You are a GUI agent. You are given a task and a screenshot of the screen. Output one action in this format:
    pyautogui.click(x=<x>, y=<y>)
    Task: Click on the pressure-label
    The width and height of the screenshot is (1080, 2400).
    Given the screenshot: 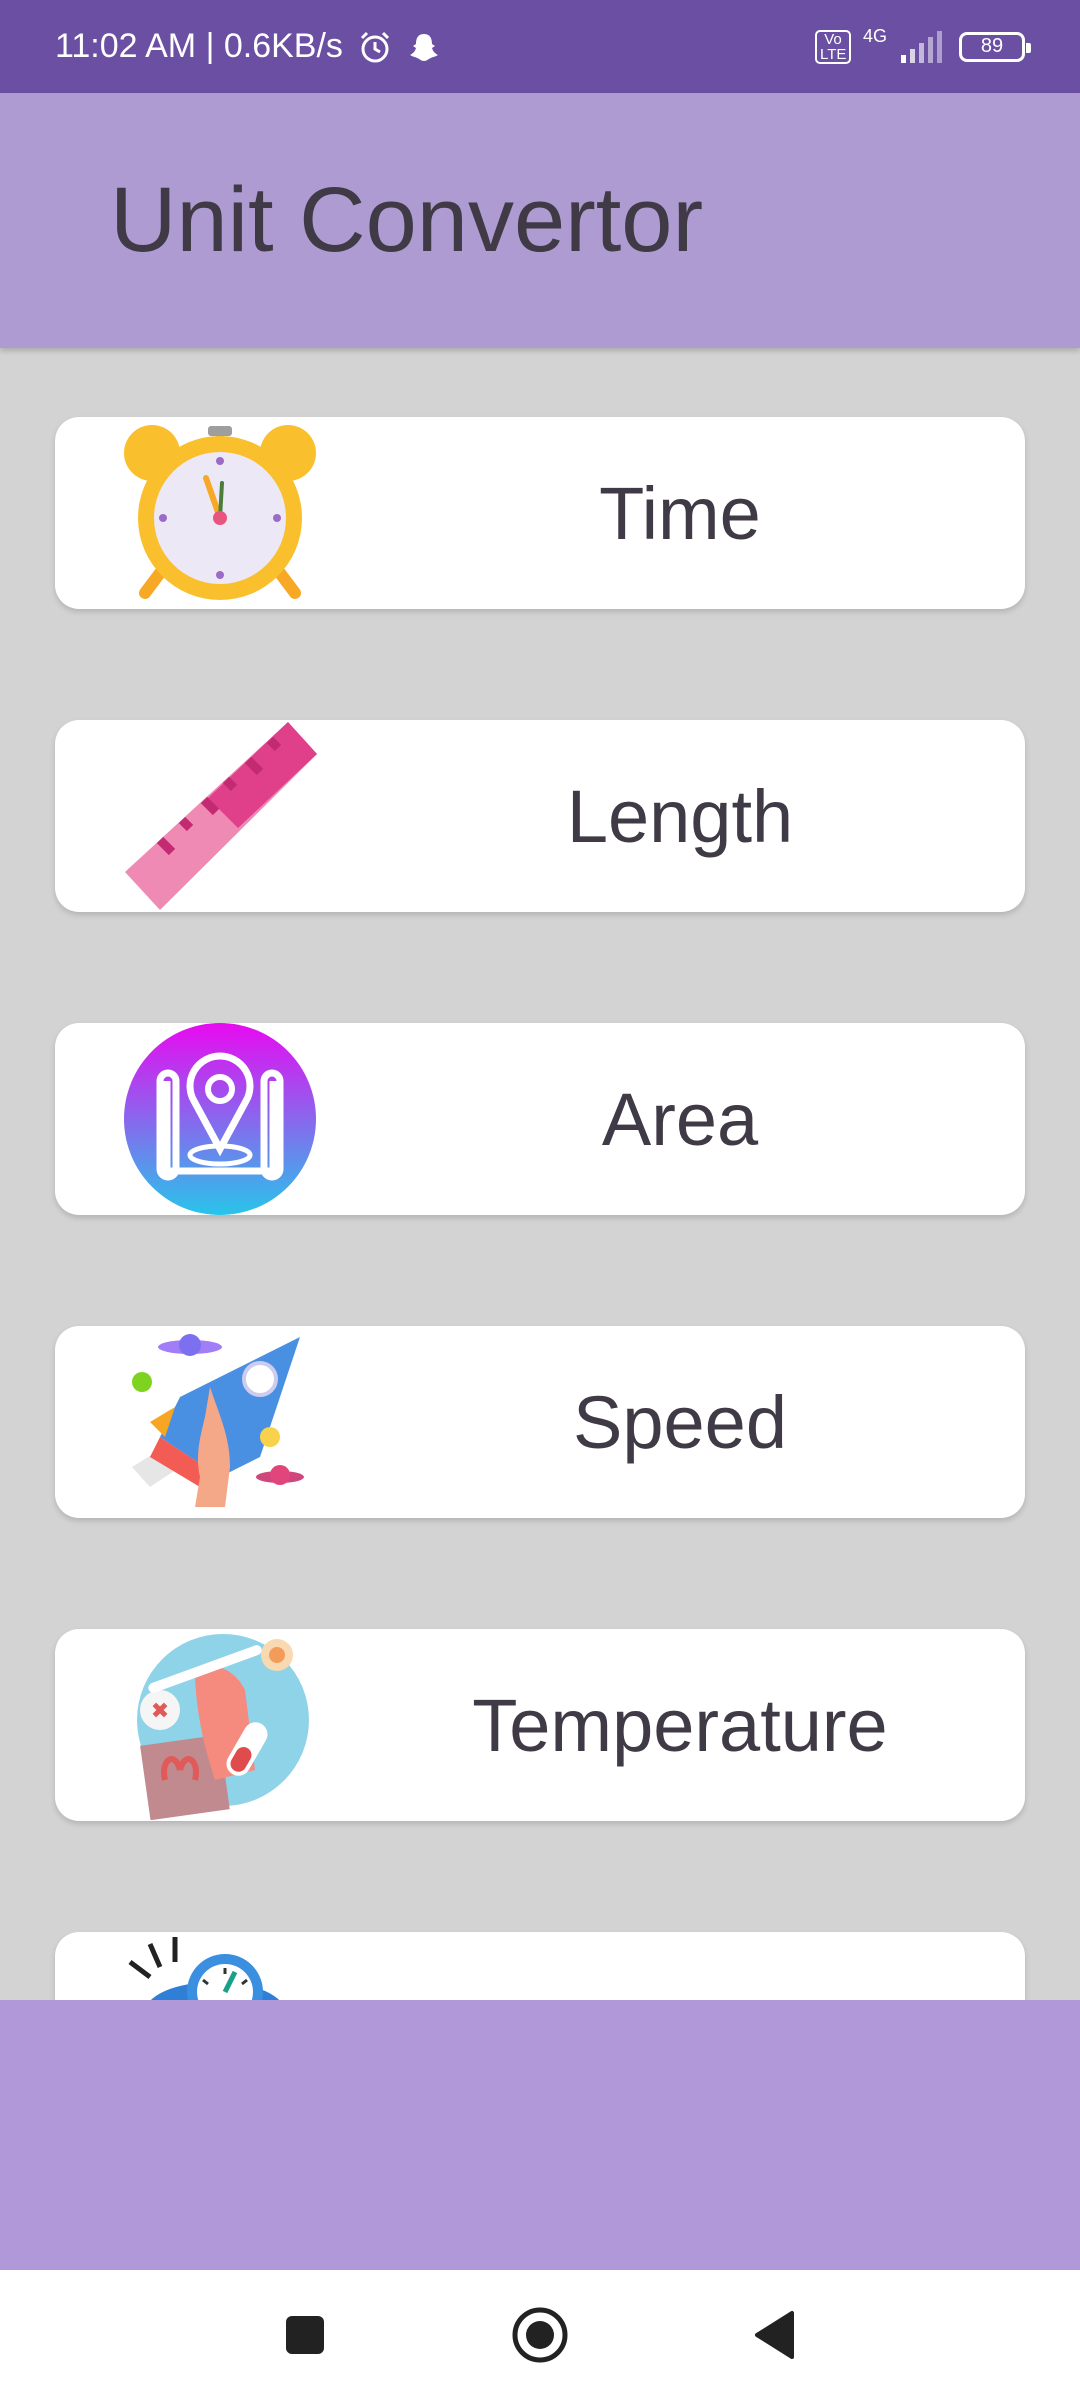 What is the action you would take?
    pyautogui.click(x=680, y=1966)
    